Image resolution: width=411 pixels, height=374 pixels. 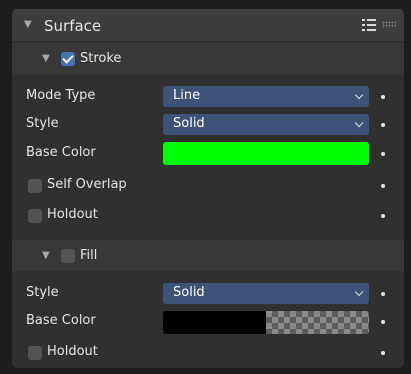 I want to click on surface-panel-header: ▼ Surface, so click(x=208, y=25).